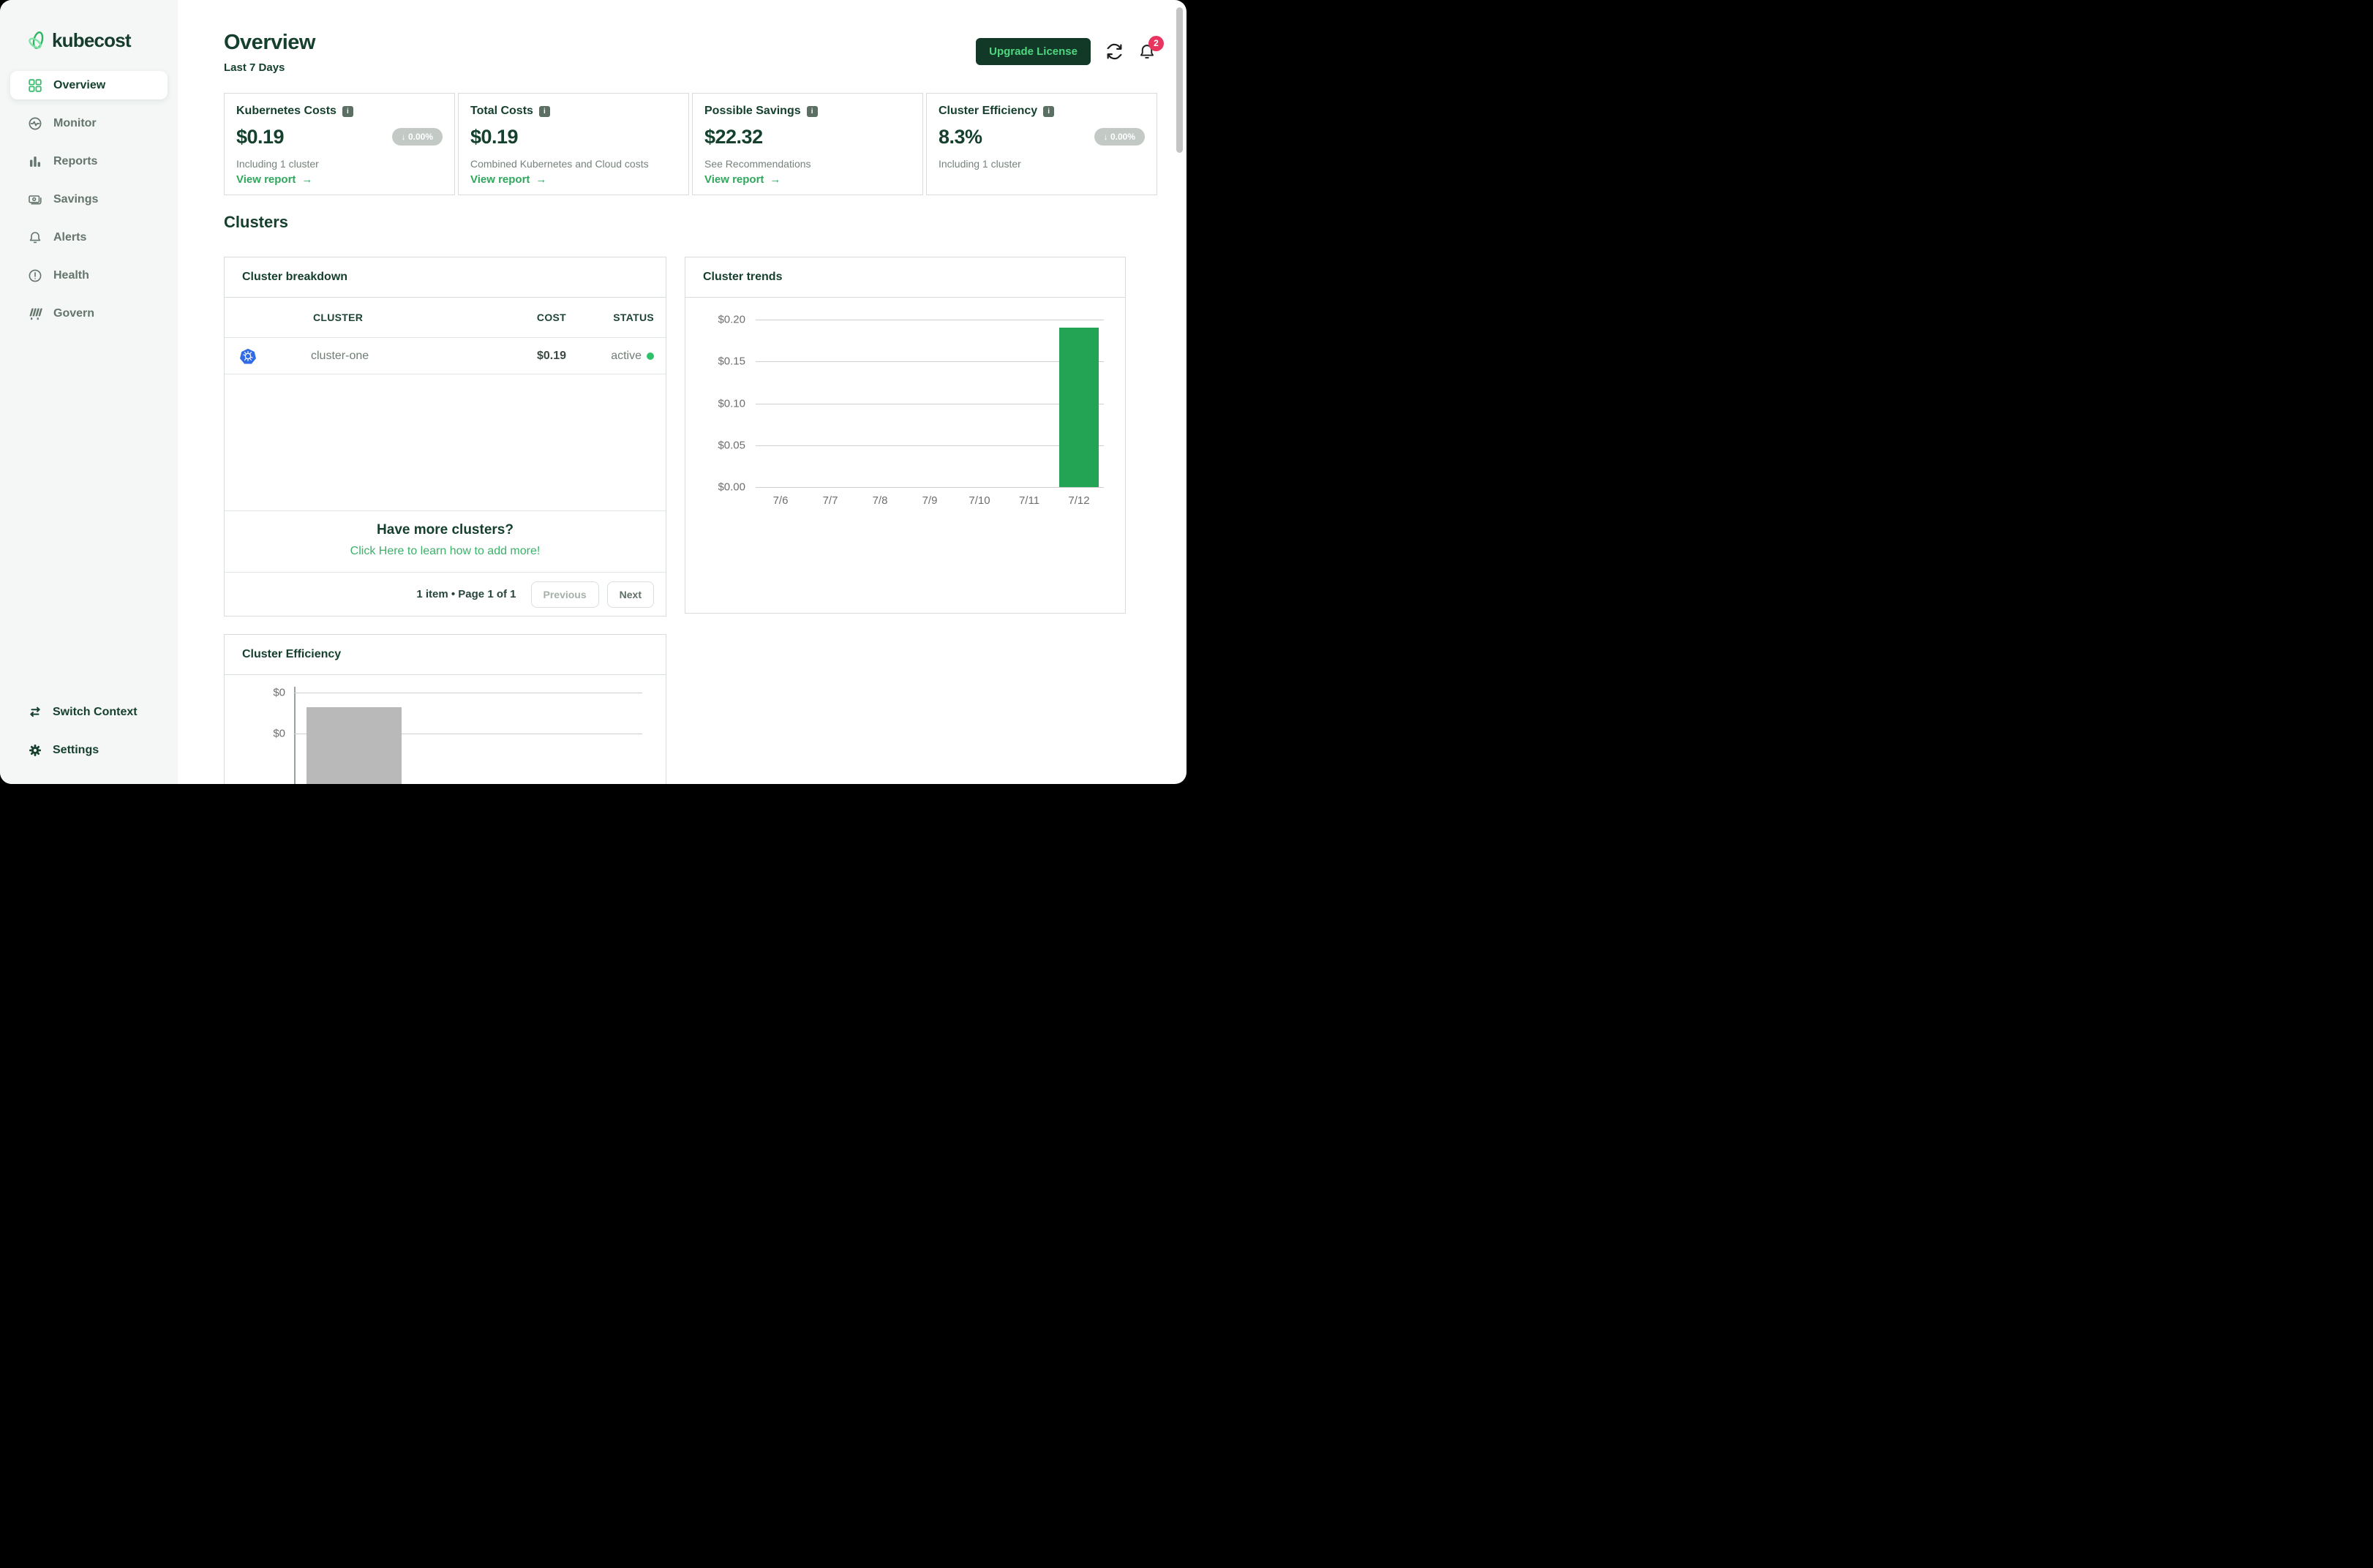  I want to click on metric-title: Kubernetes Costs, so click(286, 111).